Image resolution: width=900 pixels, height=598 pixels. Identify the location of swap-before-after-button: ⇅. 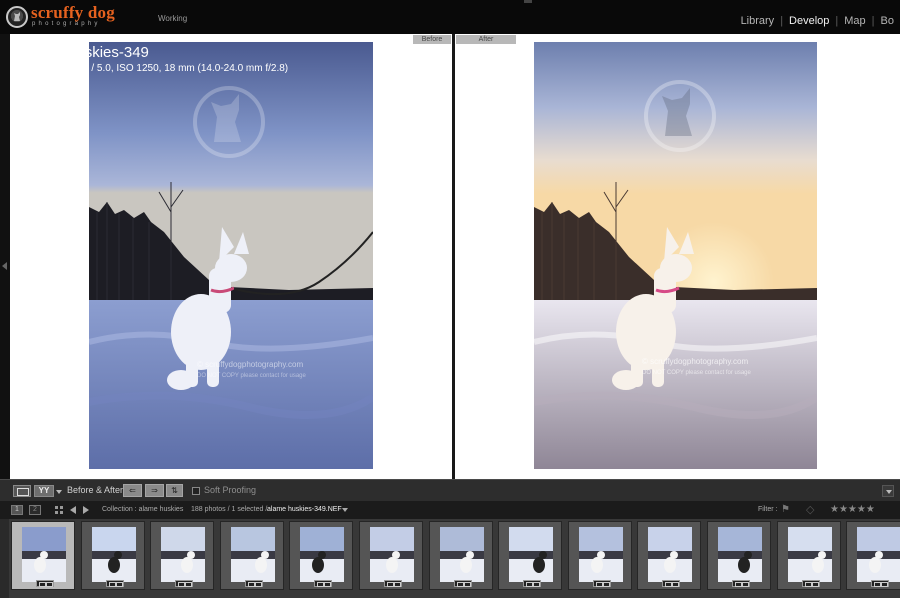
(174, 490).